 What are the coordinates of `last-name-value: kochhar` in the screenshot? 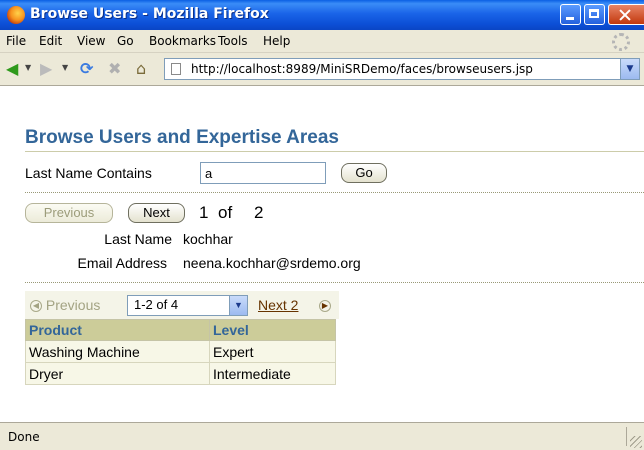 It's located at (208, 239).